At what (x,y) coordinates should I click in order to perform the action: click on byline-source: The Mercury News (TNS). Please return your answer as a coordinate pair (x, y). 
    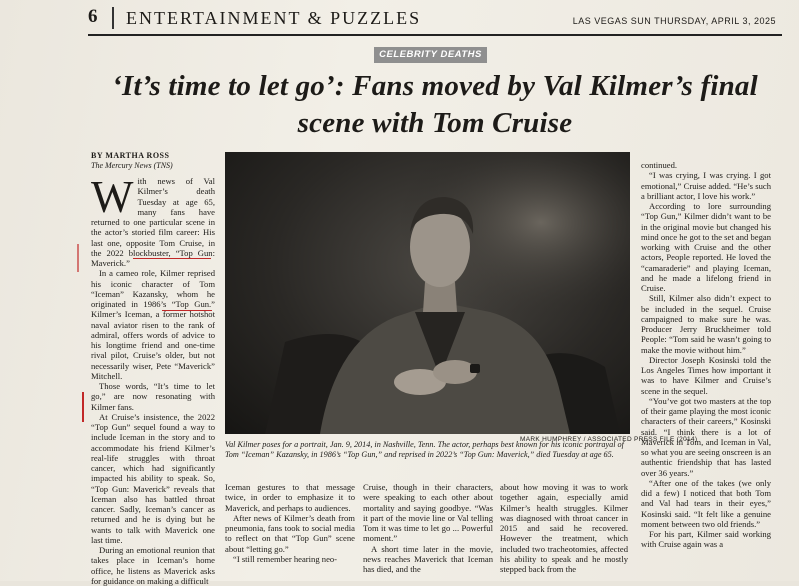
    Looking at the image, I should click on (132, 165).